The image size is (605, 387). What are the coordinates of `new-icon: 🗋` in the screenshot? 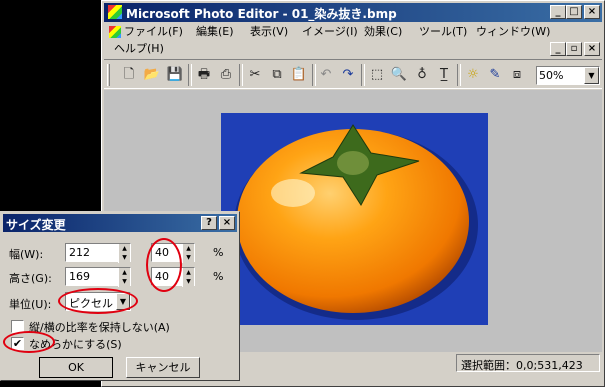 It's located at (129, 75).